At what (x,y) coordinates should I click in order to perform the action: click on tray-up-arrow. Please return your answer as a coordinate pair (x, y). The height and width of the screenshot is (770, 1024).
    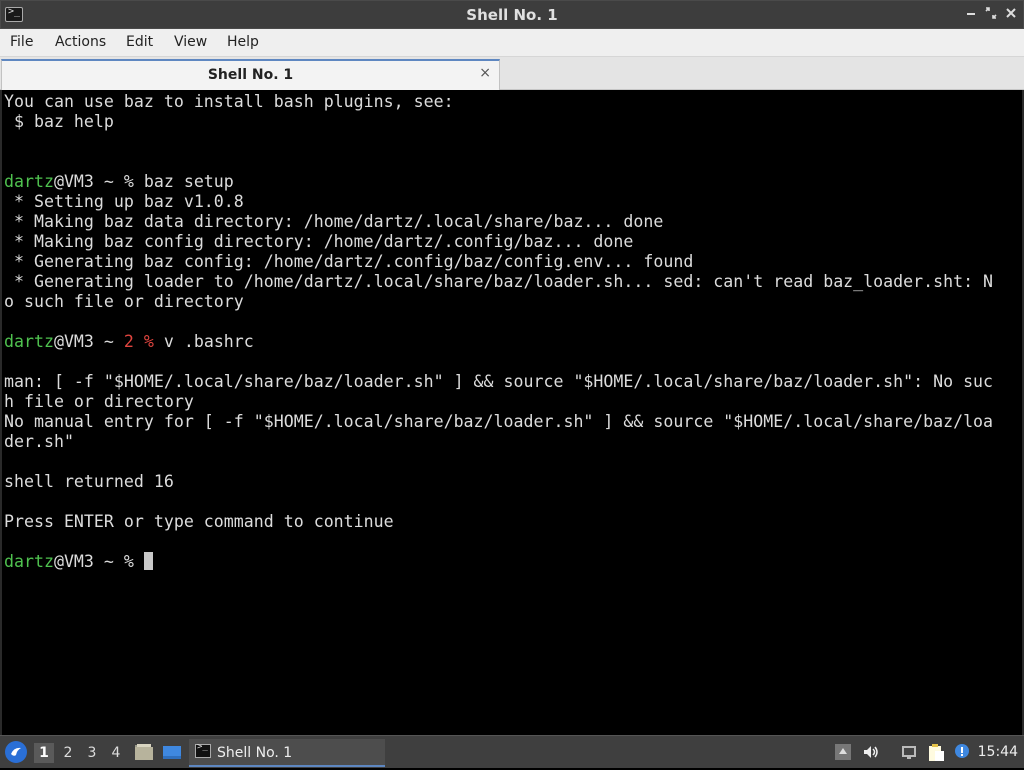
    Looking at the image, I should click on (843, 752).